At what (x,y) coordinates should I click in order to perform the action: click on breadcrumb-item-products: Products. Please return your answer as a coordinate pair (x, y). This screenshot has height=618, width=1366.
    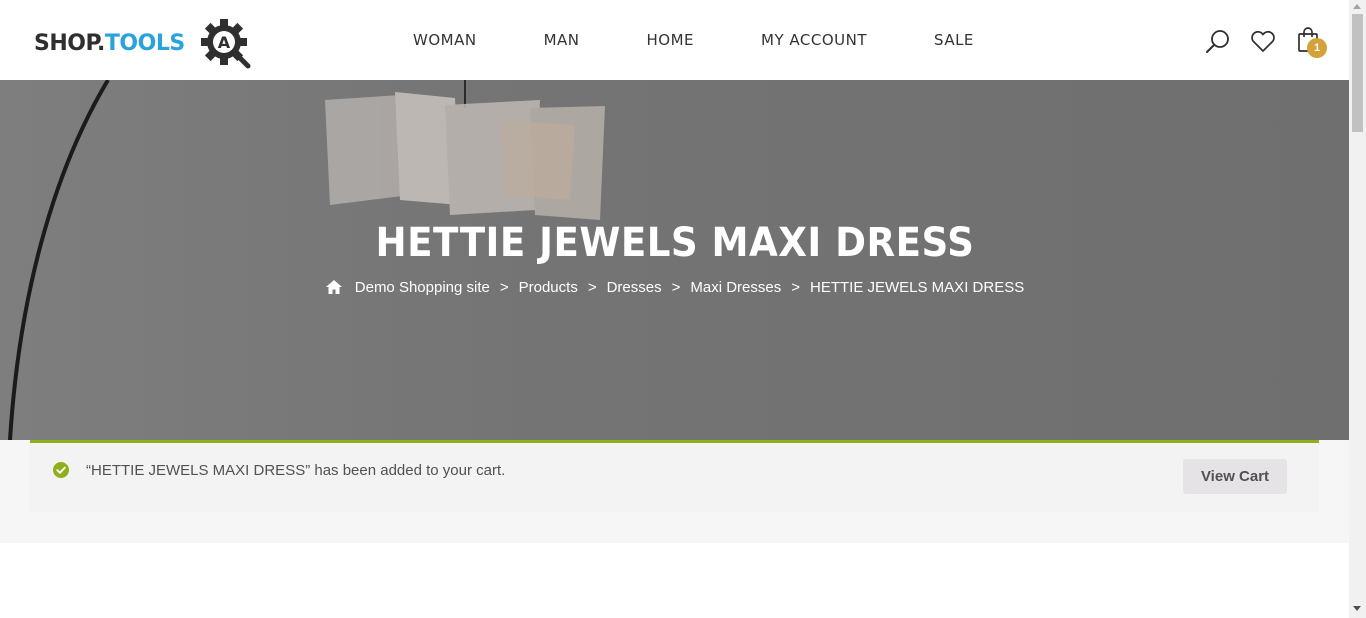
    Looking at the image, I should click on (548, 287).